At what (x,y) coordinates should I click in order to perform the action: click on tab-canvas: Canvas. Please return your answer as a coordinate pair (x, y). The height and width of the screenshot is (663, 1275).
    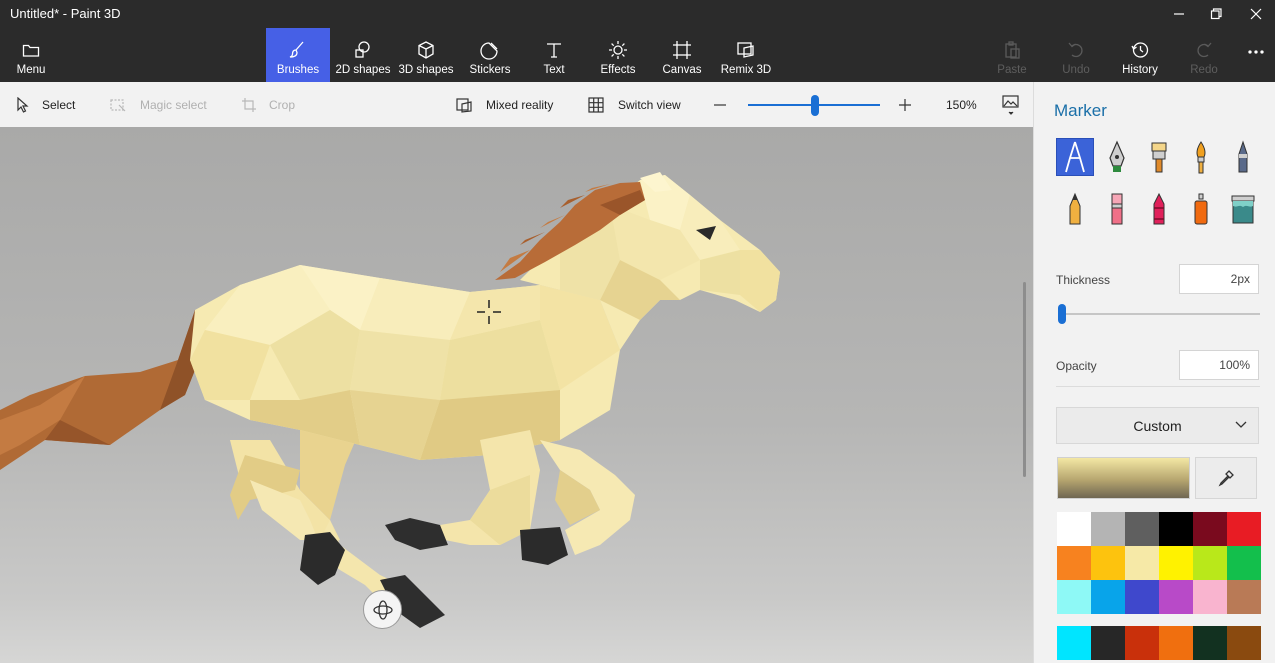
    Looking at the image, I should click on (682, 55).